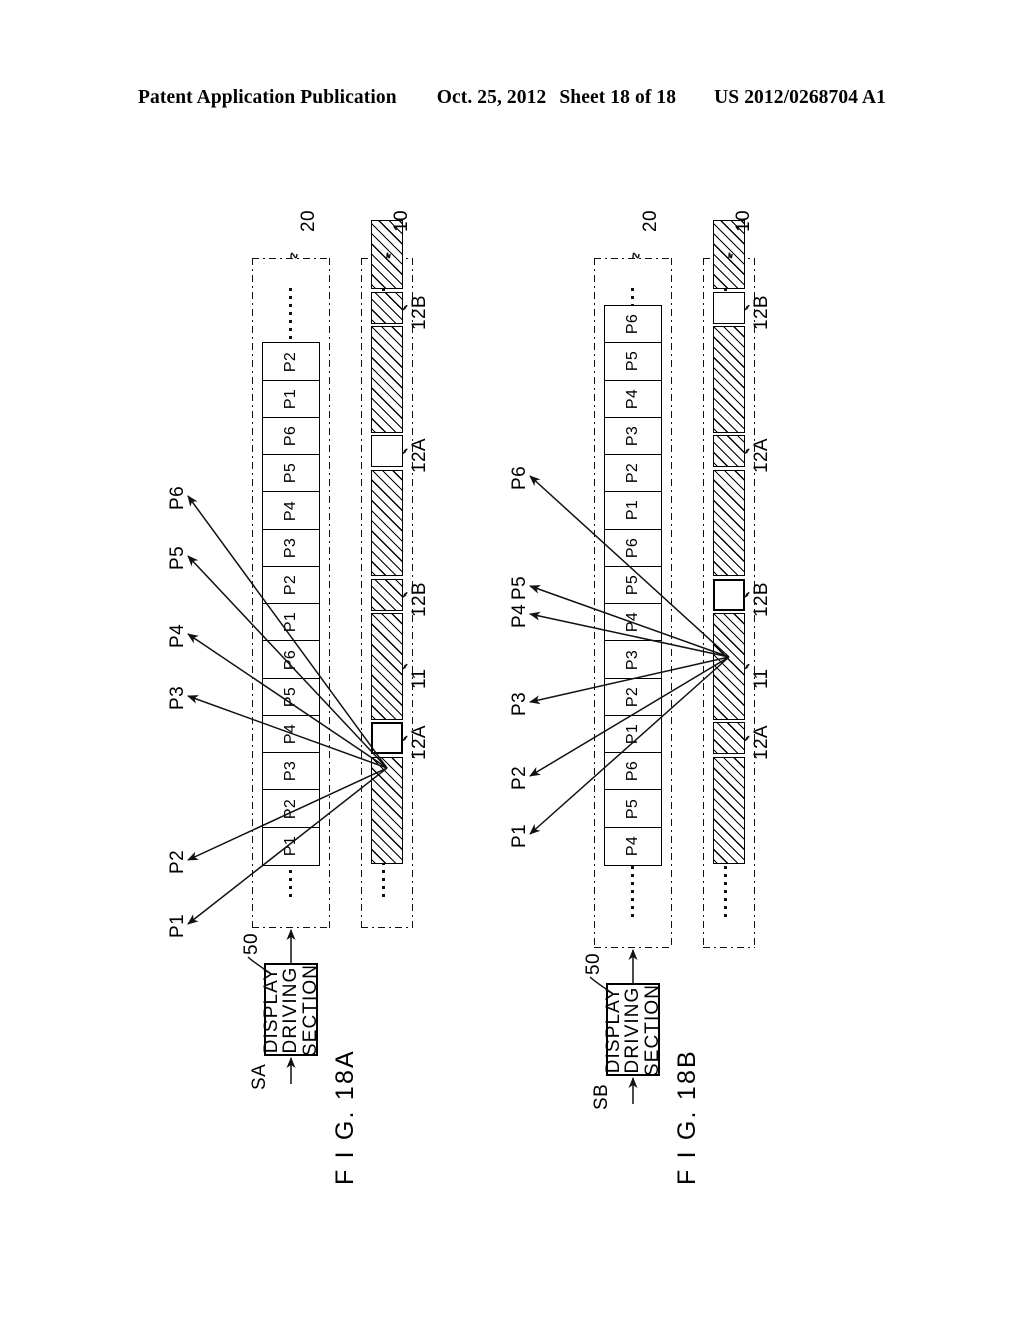 This screenshot has height=1320, width=1024. Describe the element at coordinates (519, 587) in the screenshot. I see `callout-label-p5: P5` at that location.